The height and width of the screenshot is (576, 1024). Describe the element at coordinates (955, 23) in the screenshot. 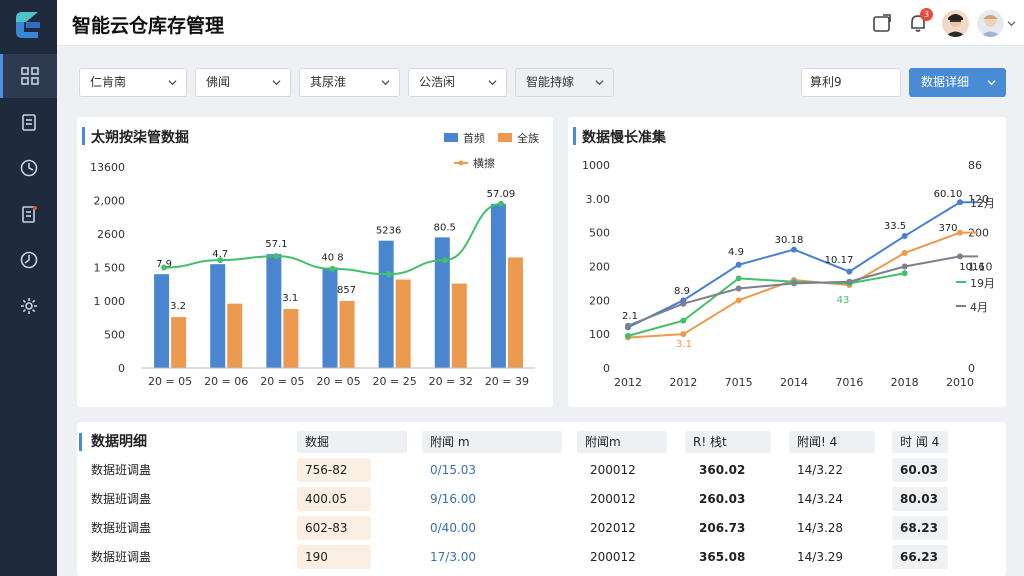

I see `user-avatar` at that location.